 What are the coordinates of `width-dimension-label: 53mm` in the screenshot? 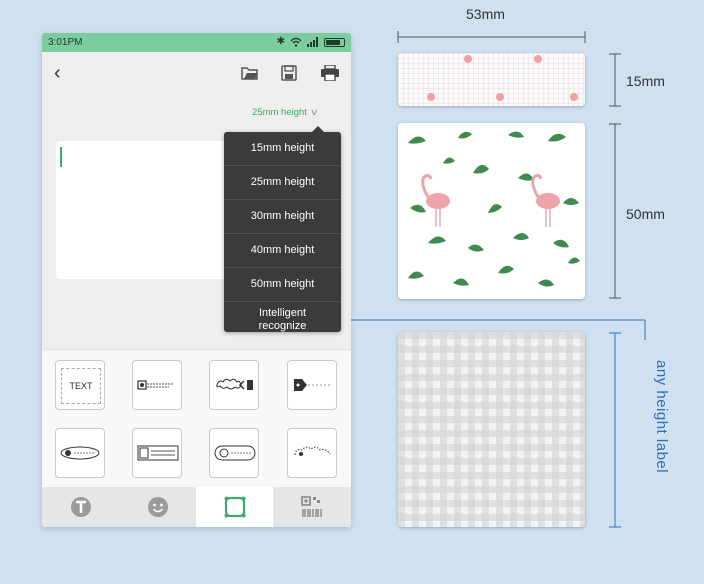 It's located at (485, 14).